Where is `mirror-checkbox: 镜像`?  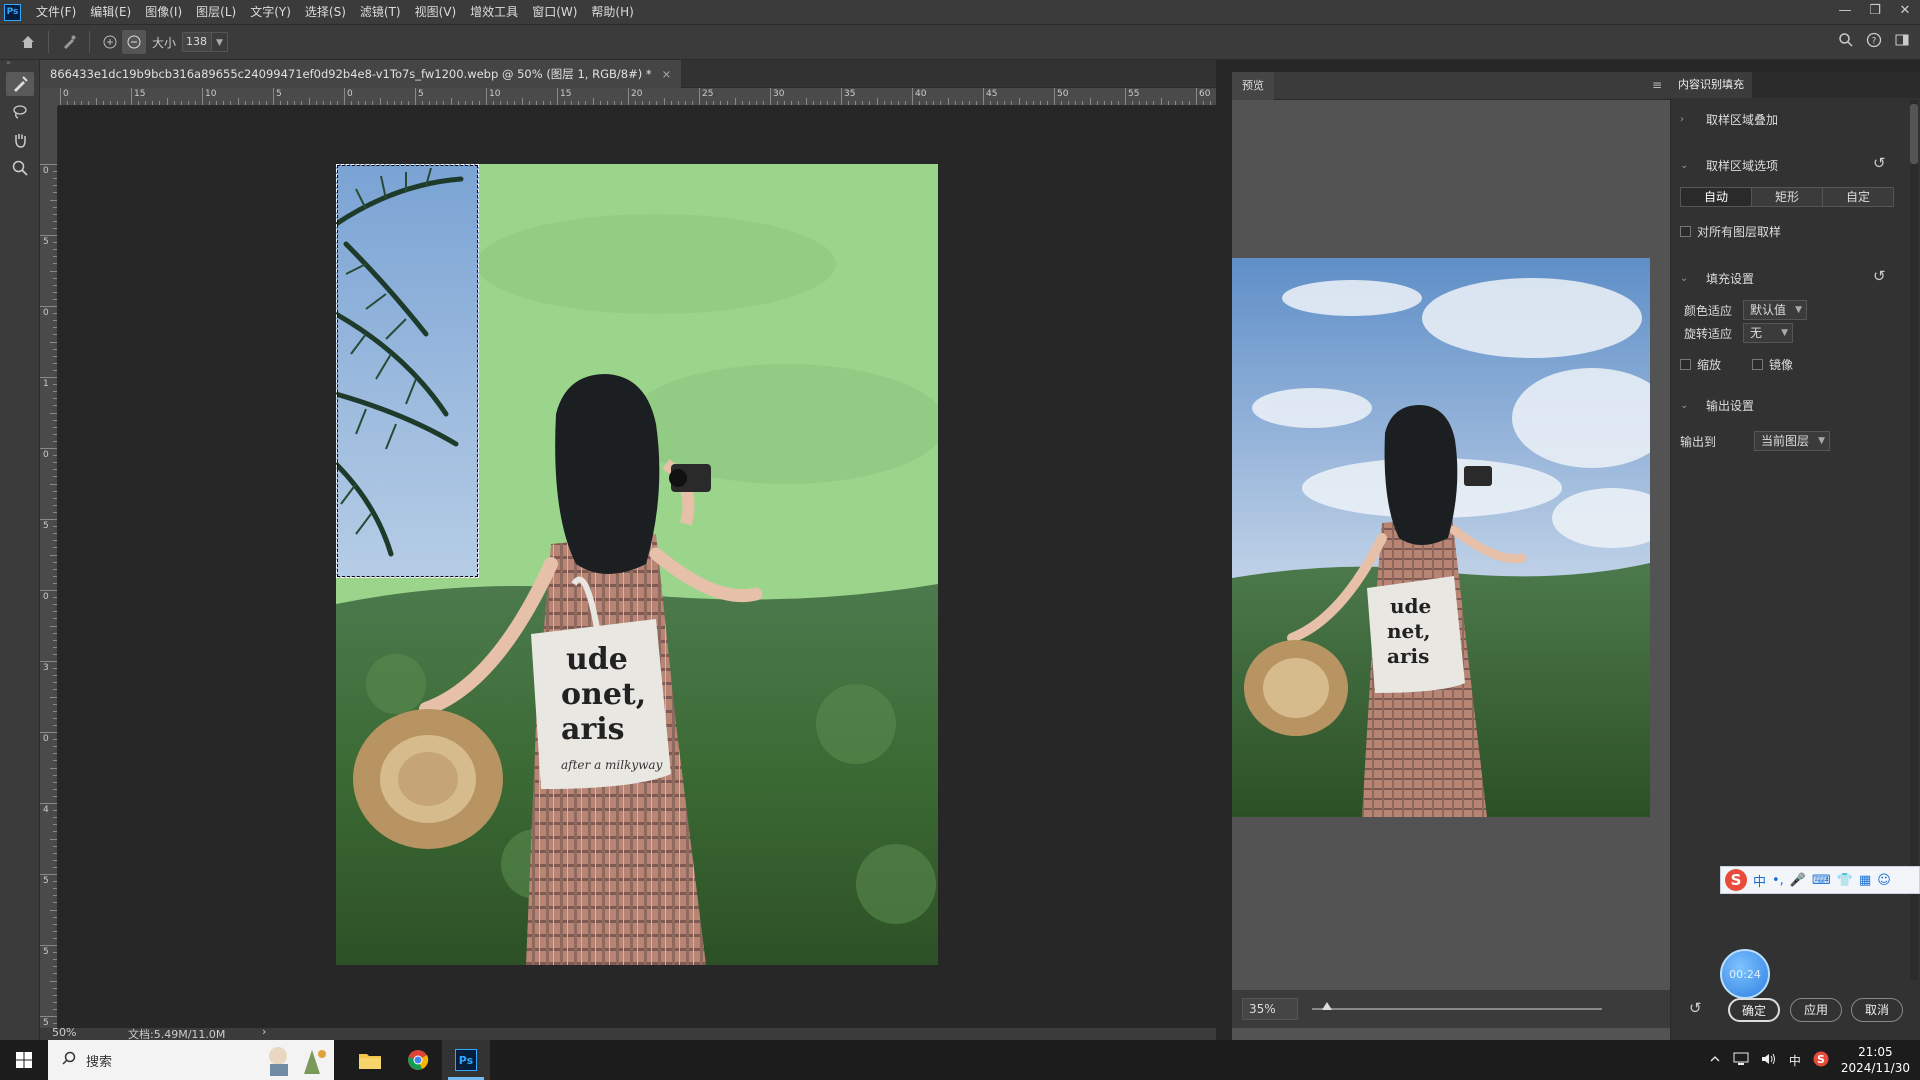 mirror-checkbox: 镜像 is located at coordinates (1772, 364).